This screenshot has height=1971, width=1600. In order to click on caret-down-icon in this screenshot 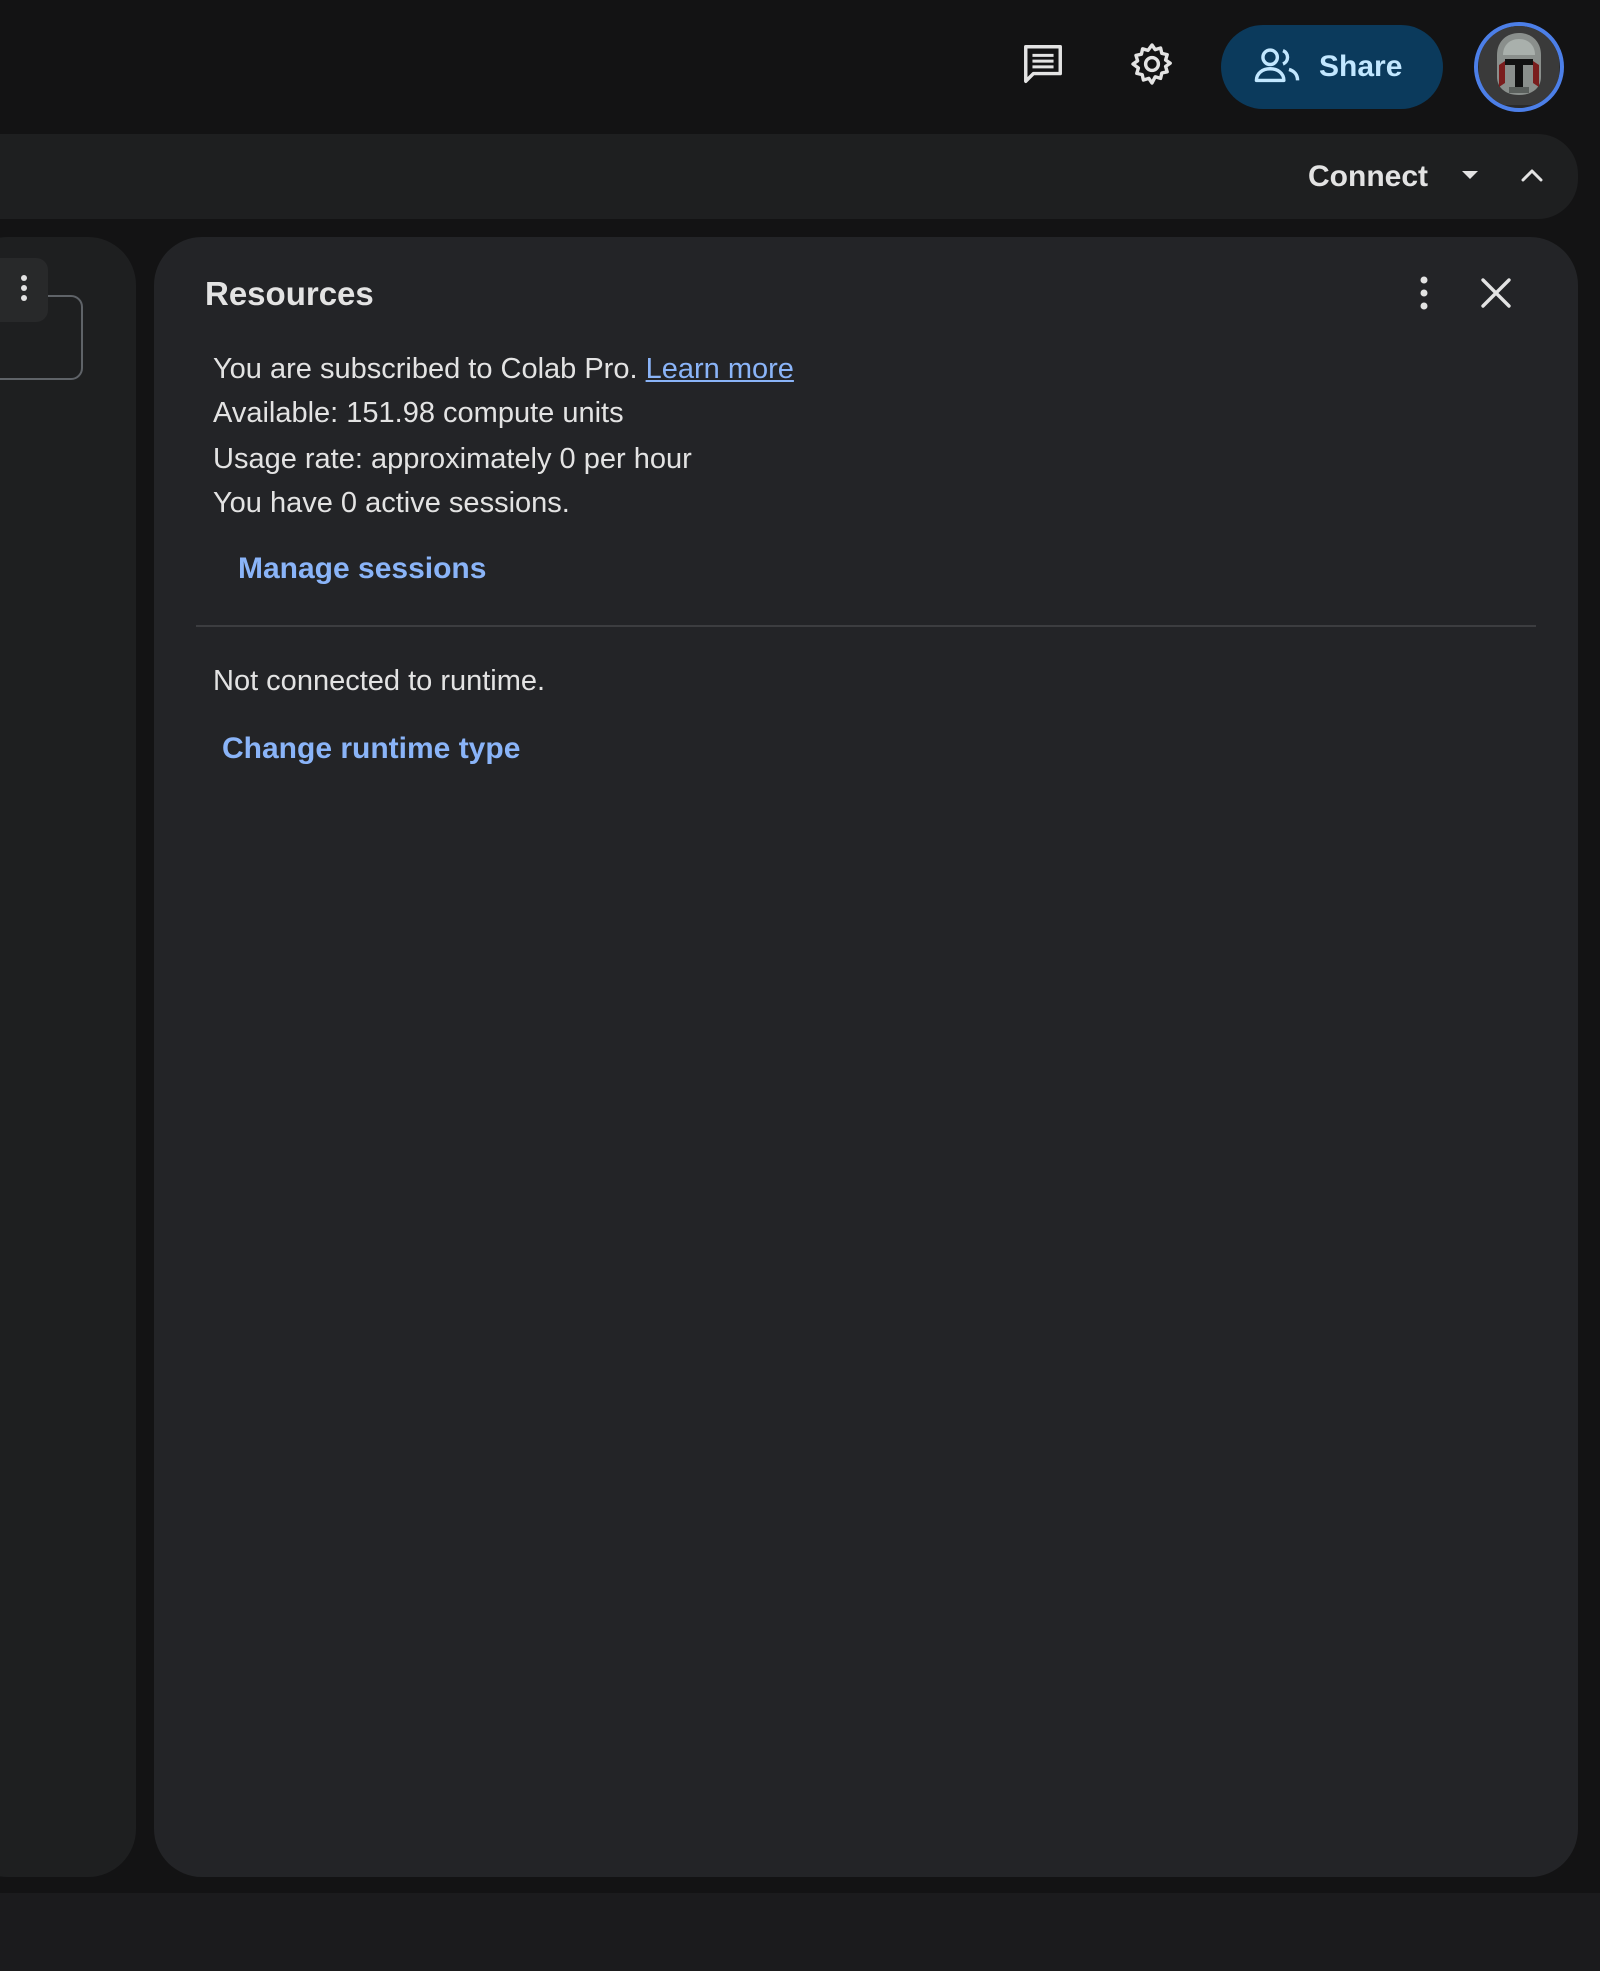, I will do `click(1470, 177)`.